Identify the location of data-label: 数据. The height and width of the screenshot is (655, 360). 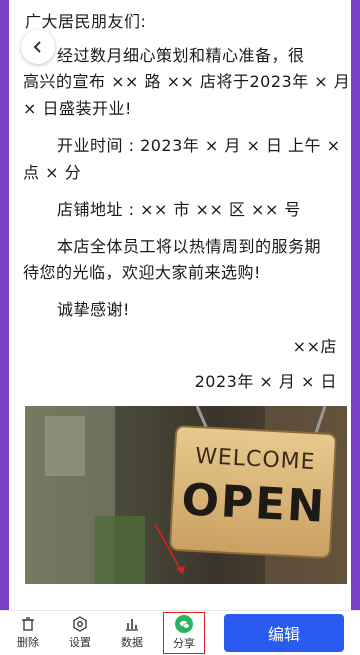
(132, 642).